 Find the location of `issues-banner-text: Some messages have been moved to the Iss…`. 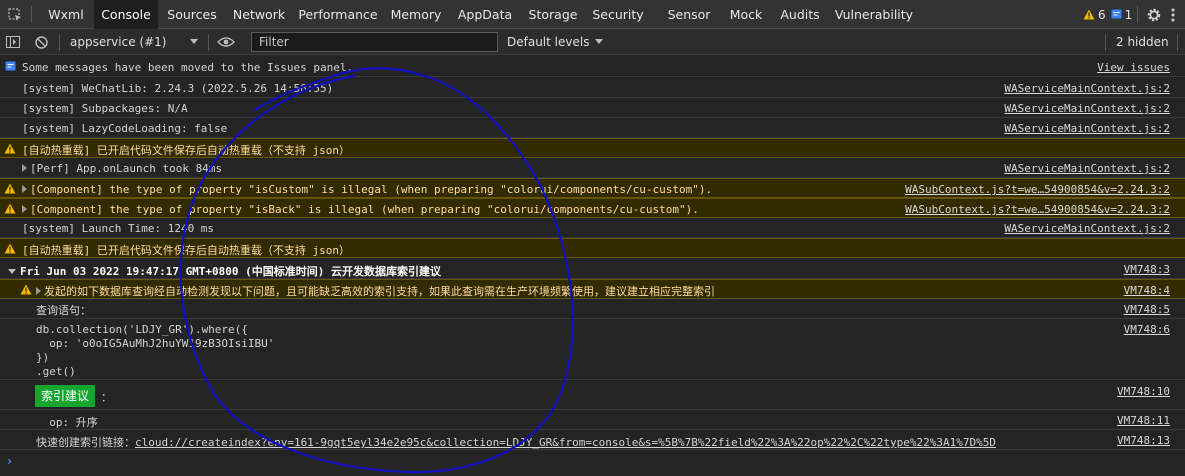

issues-banner-text: Some messages have been moved to the Iss… is located at coordinates (188, 67).